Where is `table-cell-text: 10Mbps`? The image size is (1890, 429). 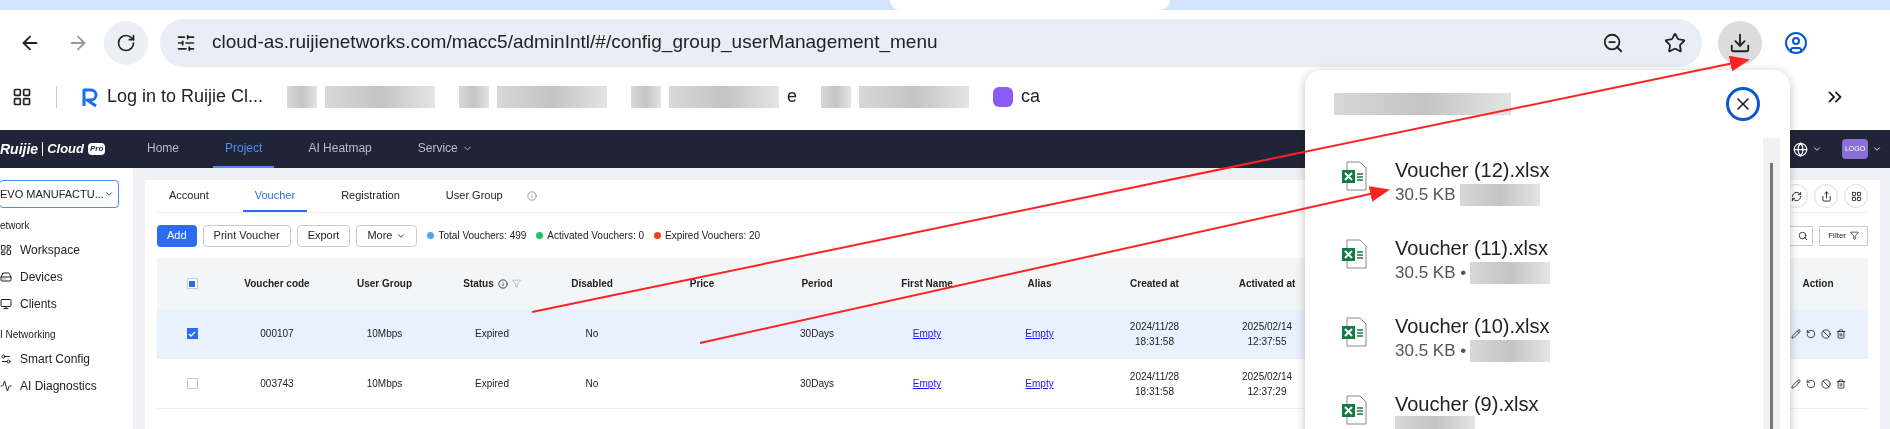
table-cell-text: 10Mbps is located at coordinates (384, 334).